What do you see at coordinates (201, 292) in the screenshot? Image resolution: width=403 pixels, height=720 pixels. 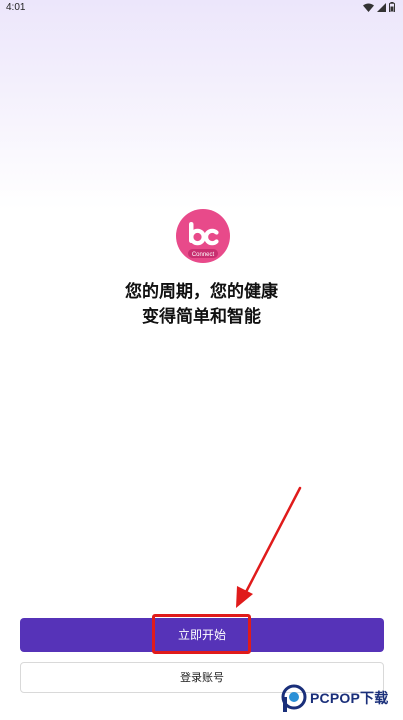 I see `slogan-line-1: 您的周期，您的健康` at bounding box center [201, 292].